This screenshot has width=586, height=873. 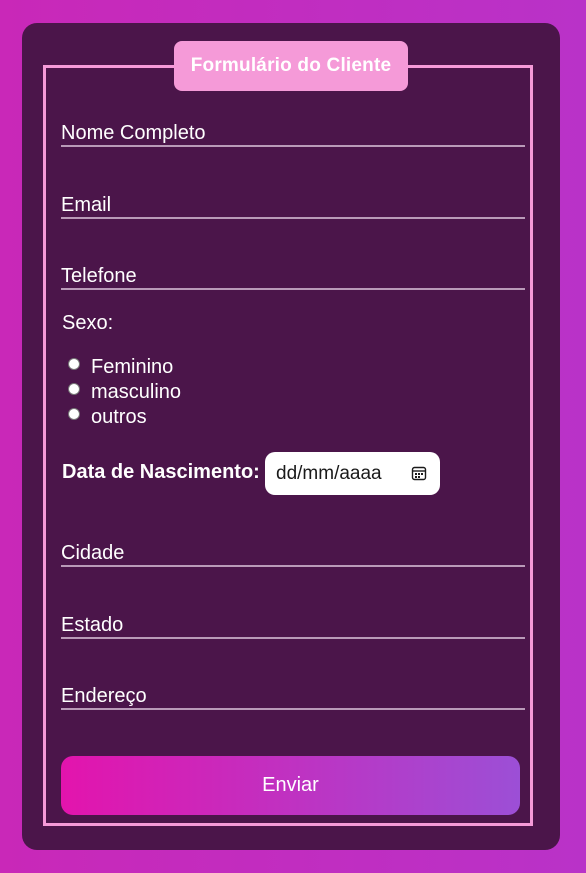 I want to click on cidade-field: Cidade, so click(x=293, y=554).